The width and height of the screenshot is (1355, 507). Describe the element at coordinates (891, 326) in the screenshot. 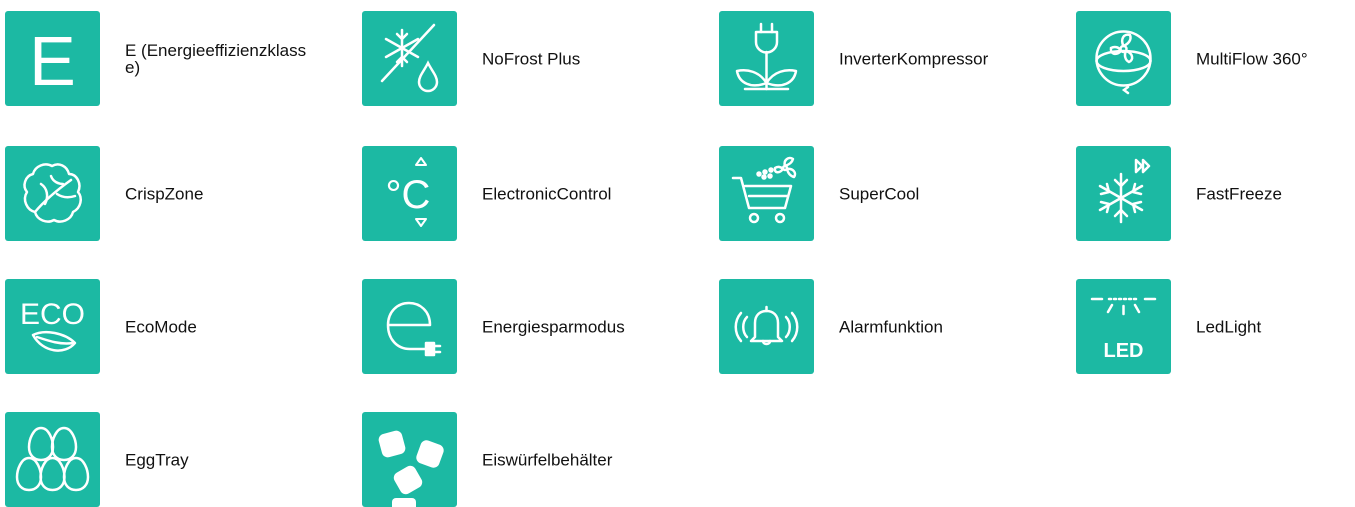

I see `feature-label: Alarmfunktion` at that location.